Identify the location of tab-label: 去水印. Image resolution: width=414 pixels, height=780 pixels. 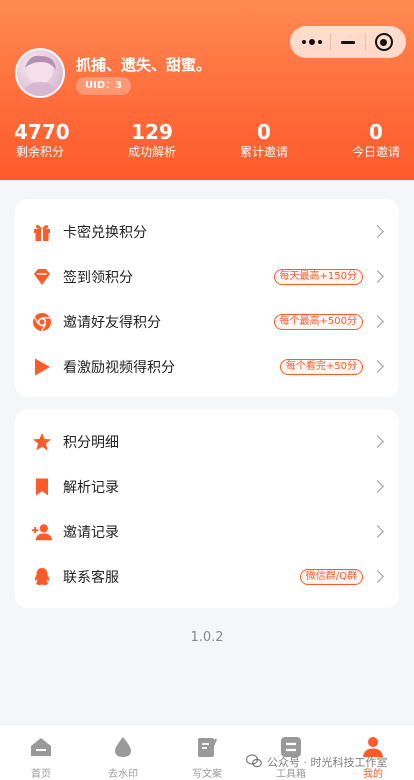
(123, 774).